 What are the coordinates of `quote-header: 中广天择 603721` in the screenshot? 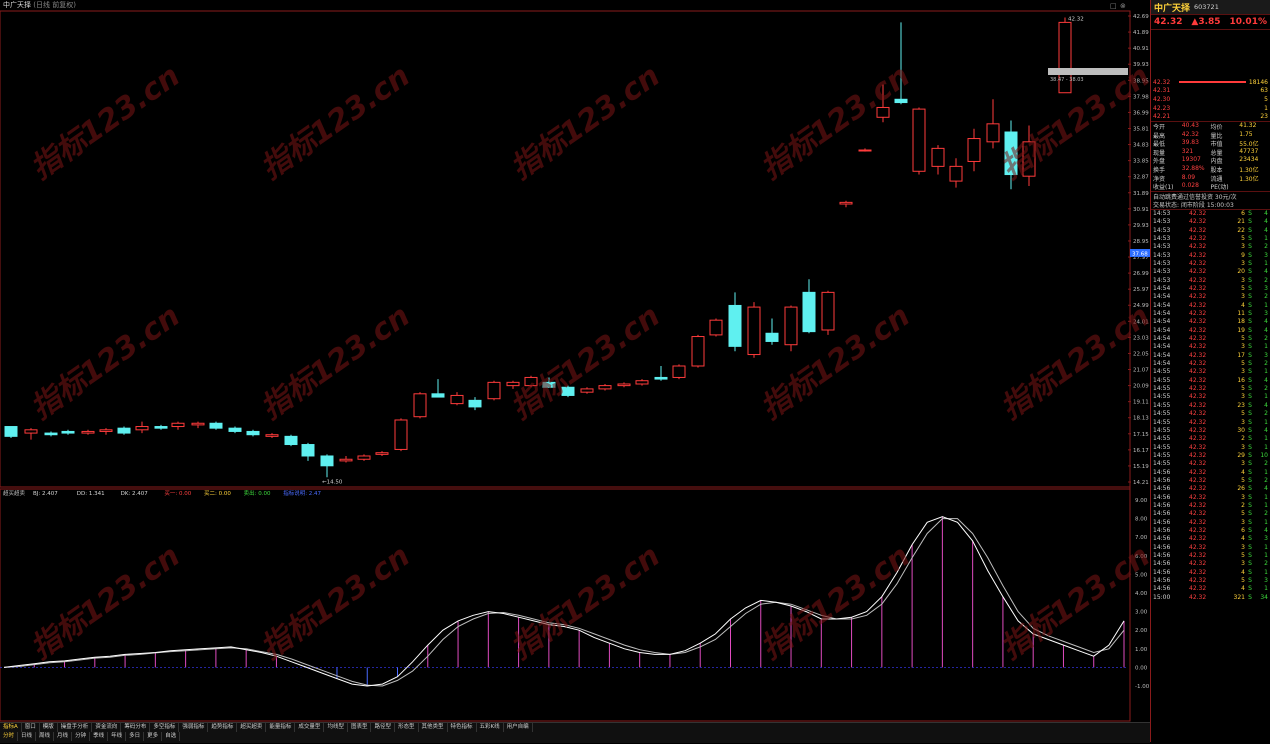 It's located at (1210, 7).